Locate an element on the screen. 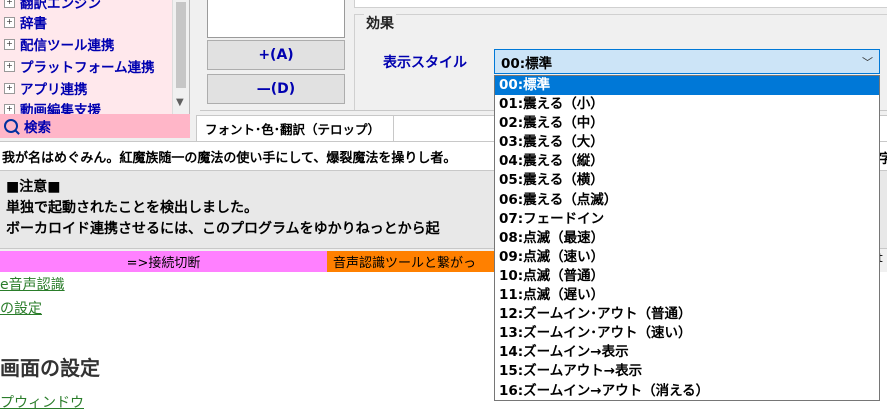  web-link-window: プウィンドウ is located at coordinates (42, 402).